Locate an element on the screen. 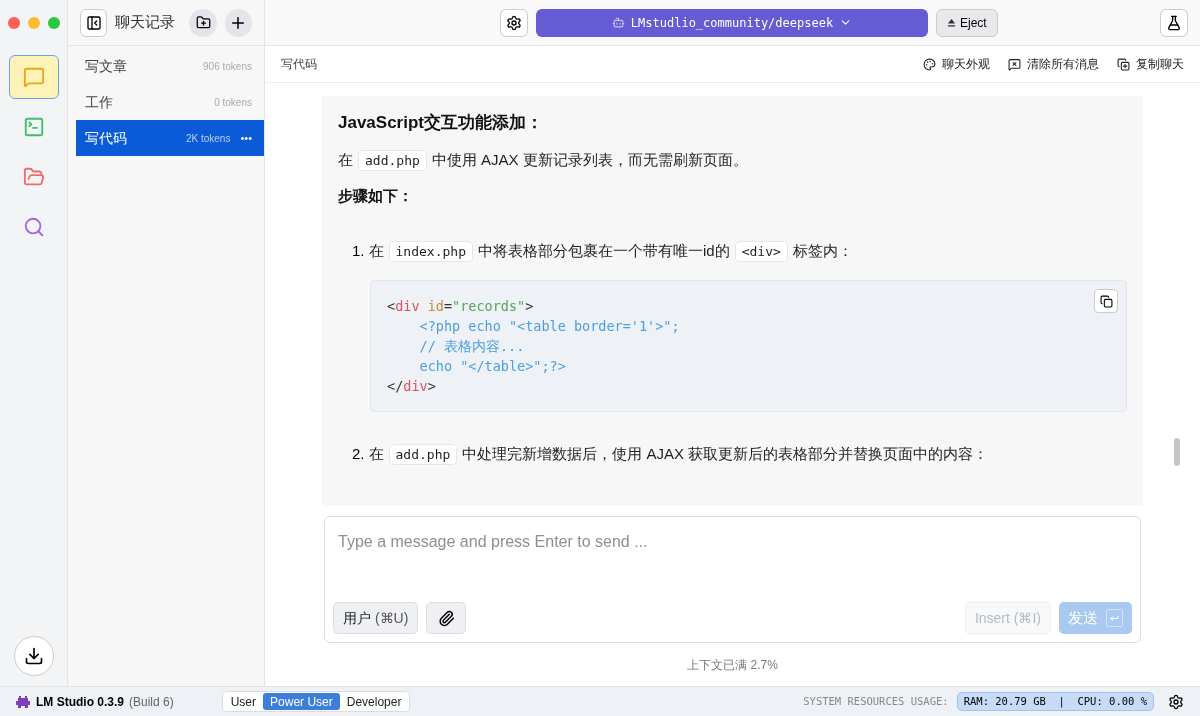 This screenshot has height=716, width=1200. code-line: echo "</table>";?> is located at coordinates (492, 366).